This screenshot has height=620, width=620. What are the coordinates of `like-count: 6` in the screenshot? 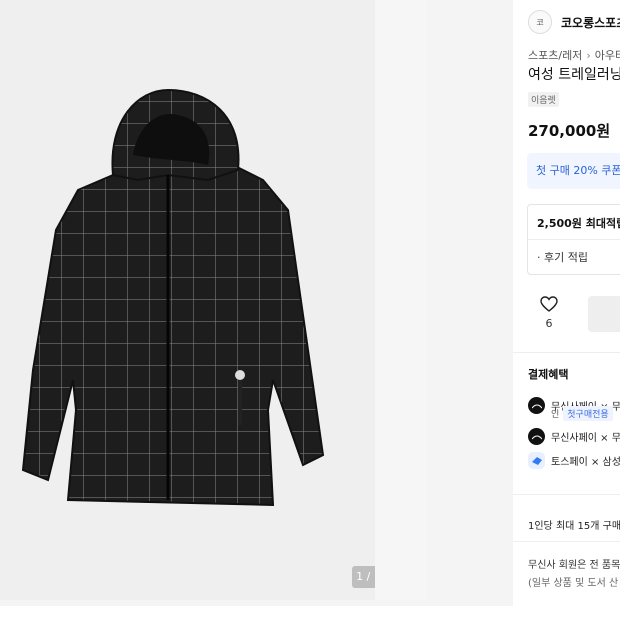 It's located at (549, 323).